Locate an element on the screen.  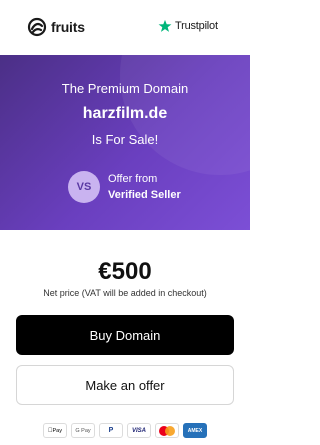
verified-seller-avatar: VS is located at coordinates (84, 187).